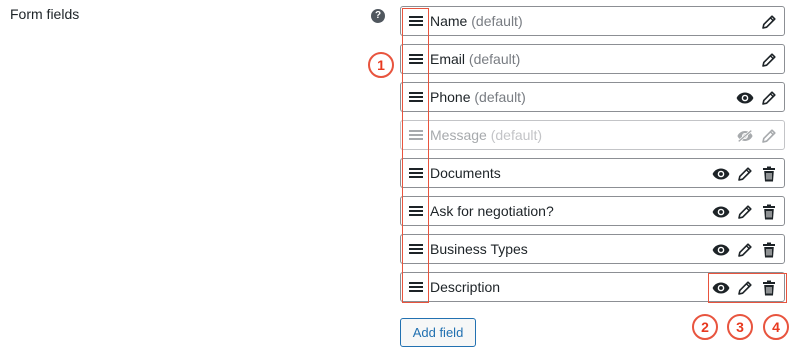 The image size is (797, 355). Describe the element at coordinates (45, 14) in the screenshot. I see `section-label: Form fields` at that location.